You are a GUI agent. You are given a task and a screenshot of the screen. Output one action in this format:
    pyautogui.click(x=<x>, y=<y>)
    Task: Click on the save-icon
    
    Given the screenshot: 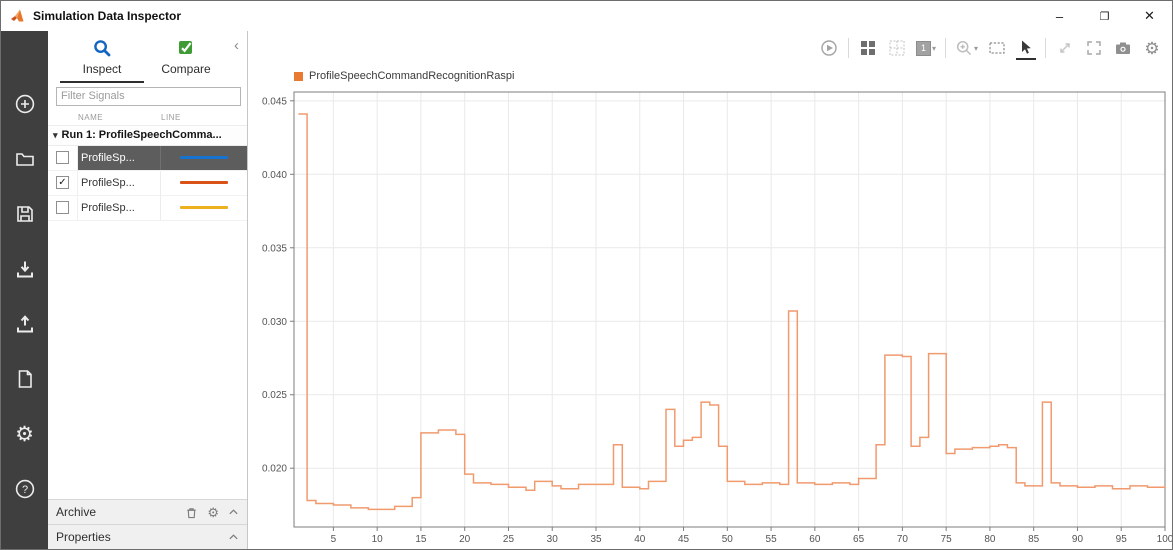 What is the action you would take?
    pyautogui.click(x=25, y=214)
    